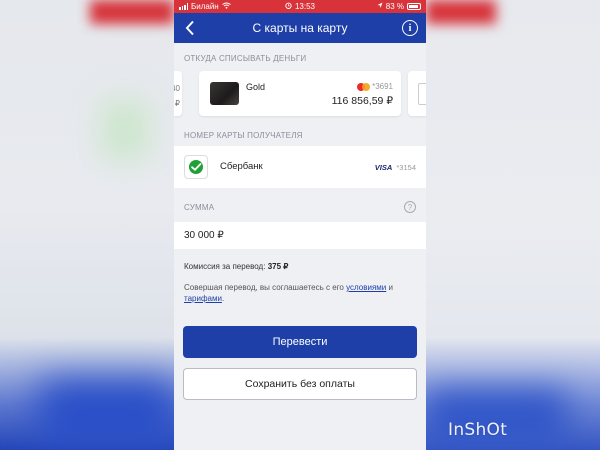 This screenshot has height=450, width=600. What do you see at coordinates (223, 298) in the screenshot?
I see `agreement-suffix: .` at bounding box center [223, 298].